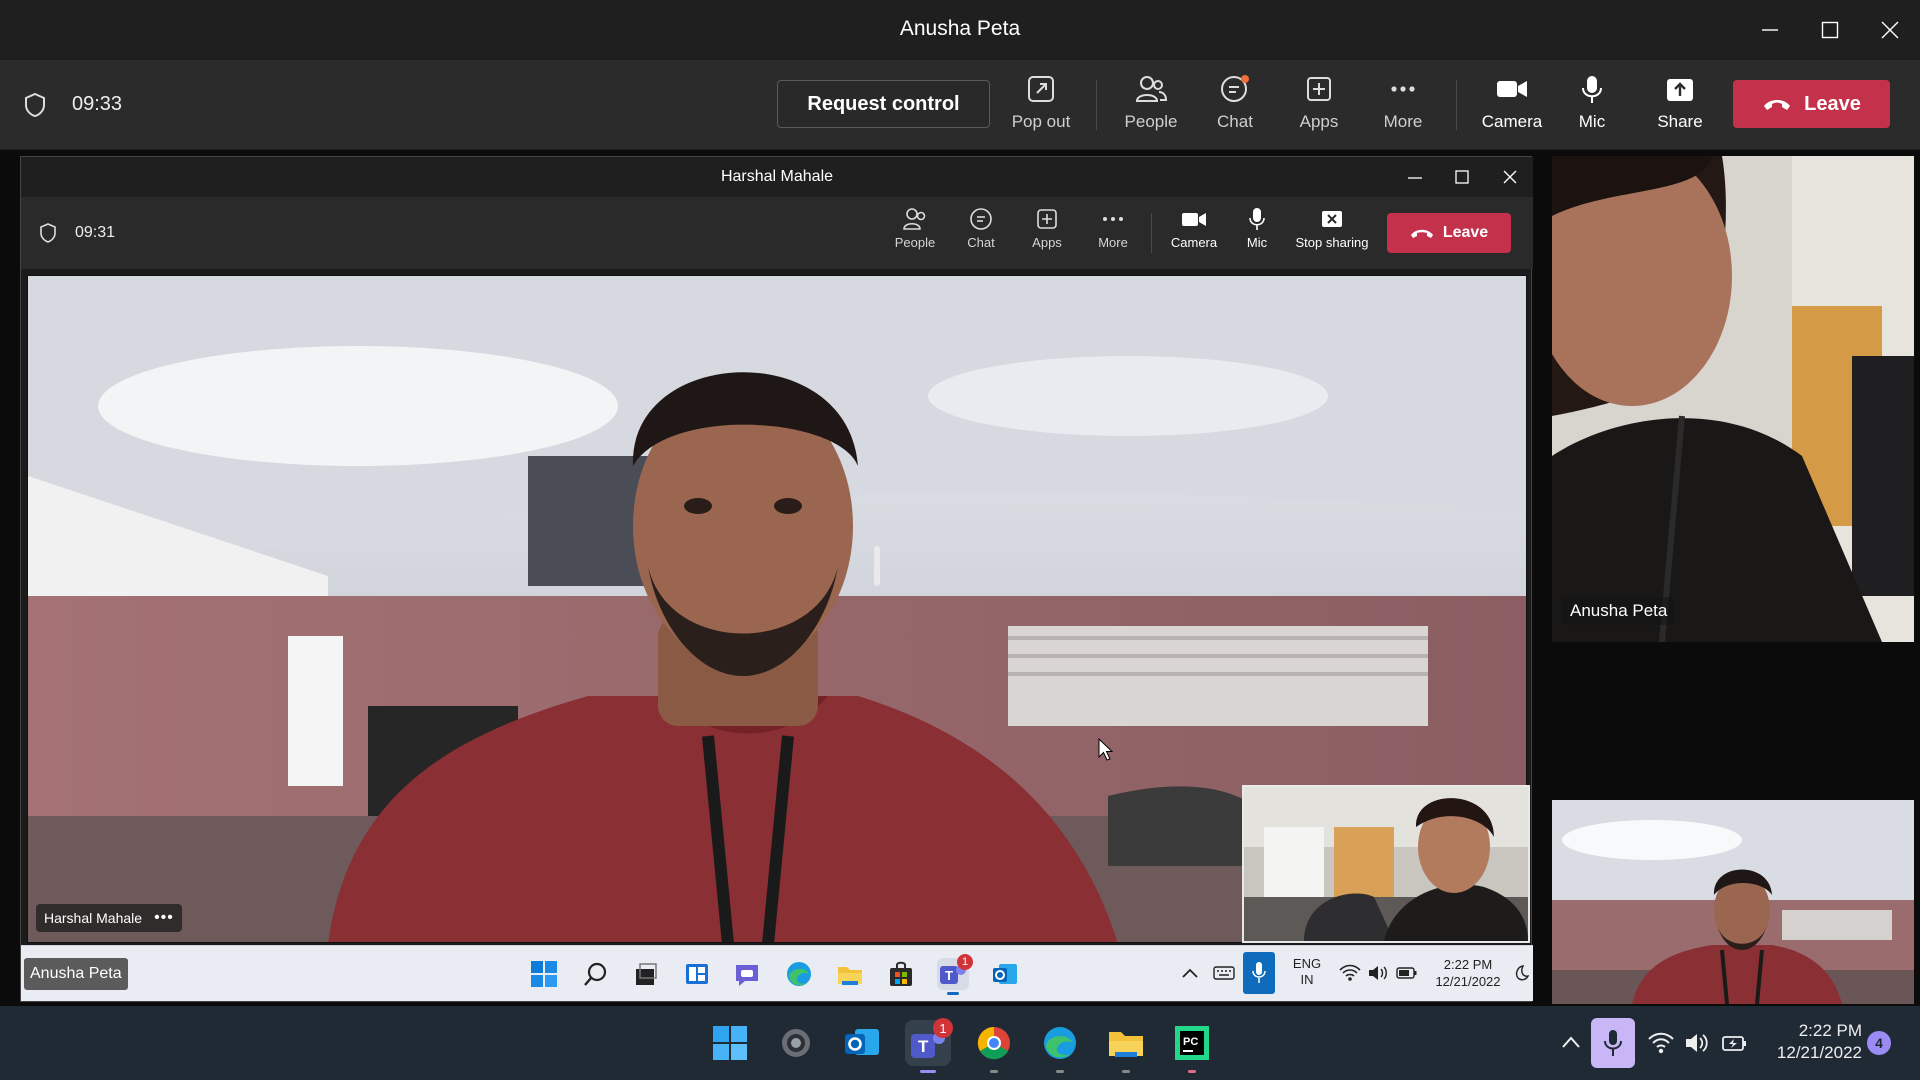 This screenshot has height=1080, width=1920. What do you see at coordinates (960, 28) in the screenshot?
I see `window-title: Anusha Peta` at bounding box center [960, 28].